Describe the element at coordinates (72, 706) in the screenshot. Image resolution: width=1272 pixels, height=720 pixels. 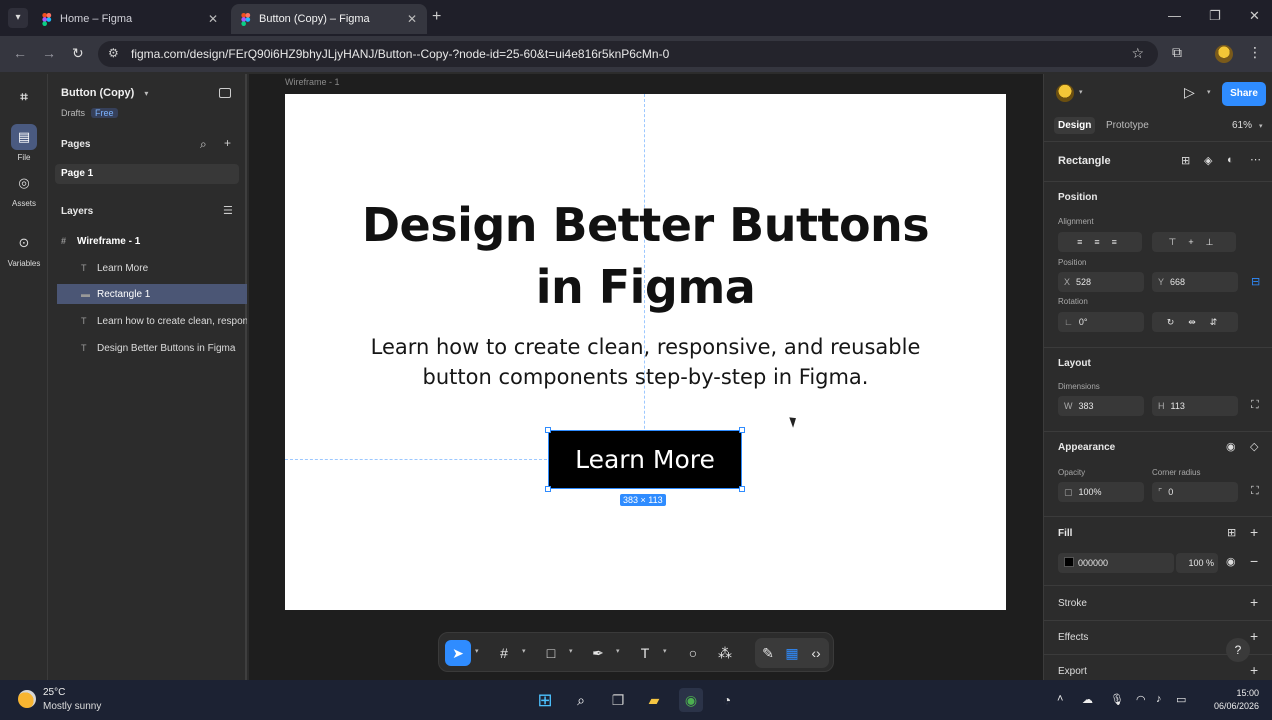
I see `weather-description: Mostly sunny` at that location.